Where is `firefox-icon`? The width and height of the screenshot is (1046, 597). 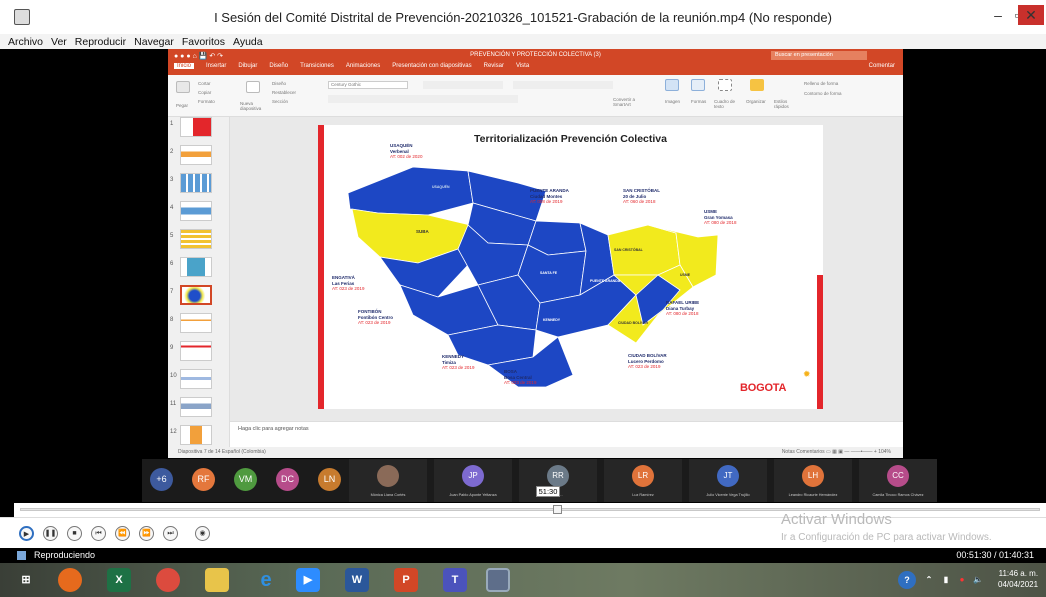
firefox-icon is located at coordinates (70, 580).